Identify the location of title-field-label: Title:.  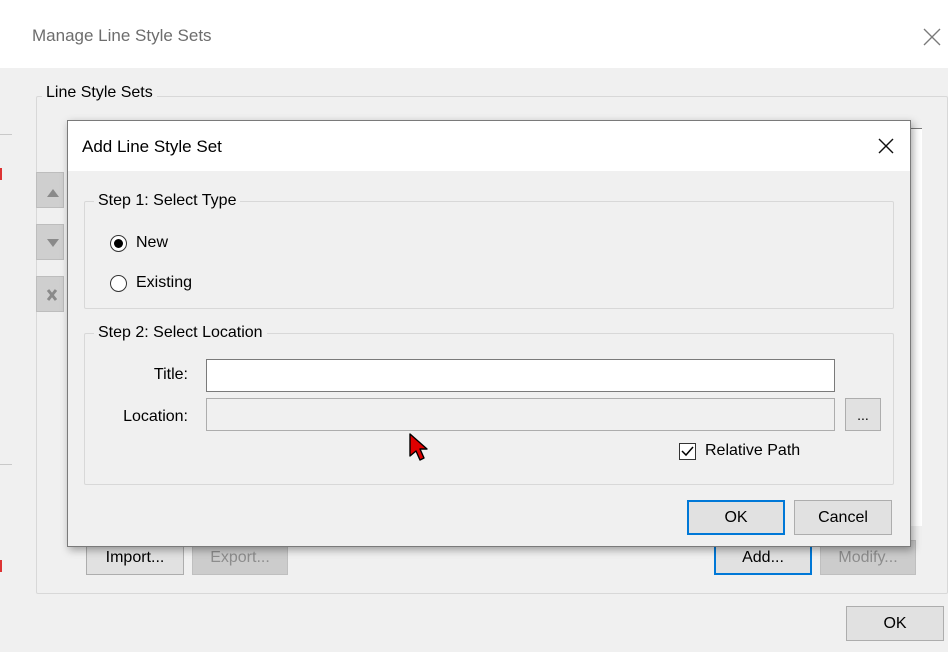
(170, 374).